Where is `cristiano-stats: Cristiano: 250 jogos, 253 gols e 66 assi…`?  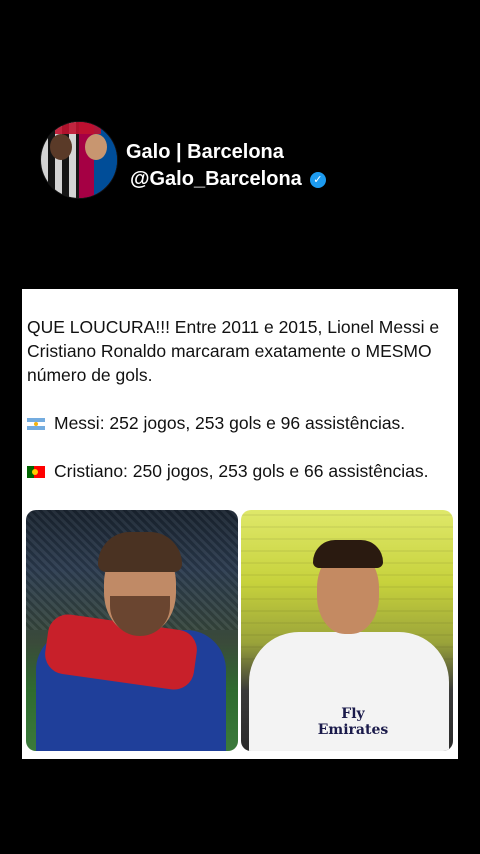
cristiano-stats: Cristiano: 250 jogos, 253 gols e 66 assi… is located at coordinates (241, 471).